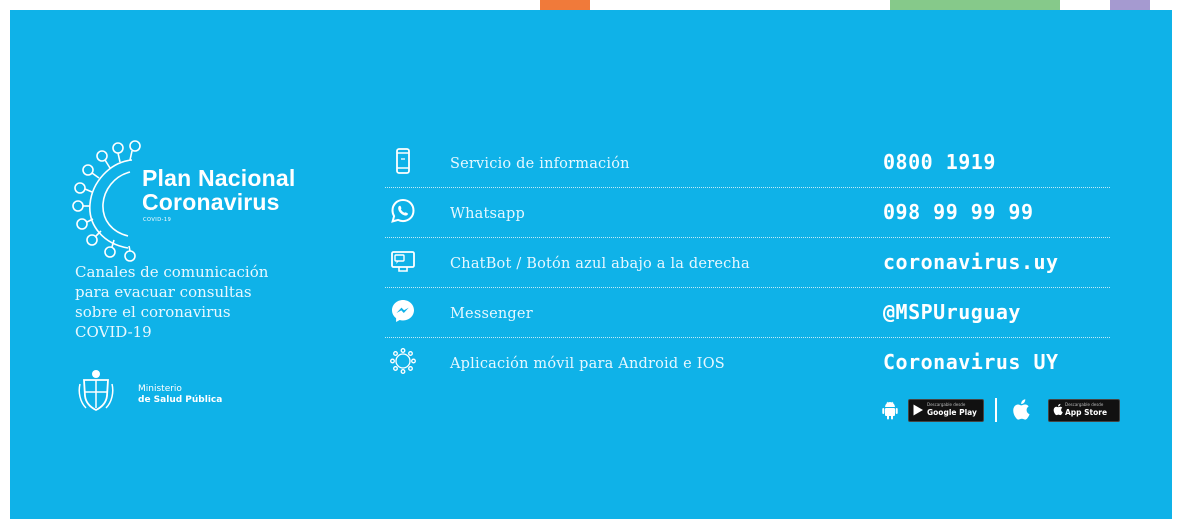  What do you see at coordinates (403, 361) in the screenshot?
I see `app-virus-icon` at bounding box center [403, 361].